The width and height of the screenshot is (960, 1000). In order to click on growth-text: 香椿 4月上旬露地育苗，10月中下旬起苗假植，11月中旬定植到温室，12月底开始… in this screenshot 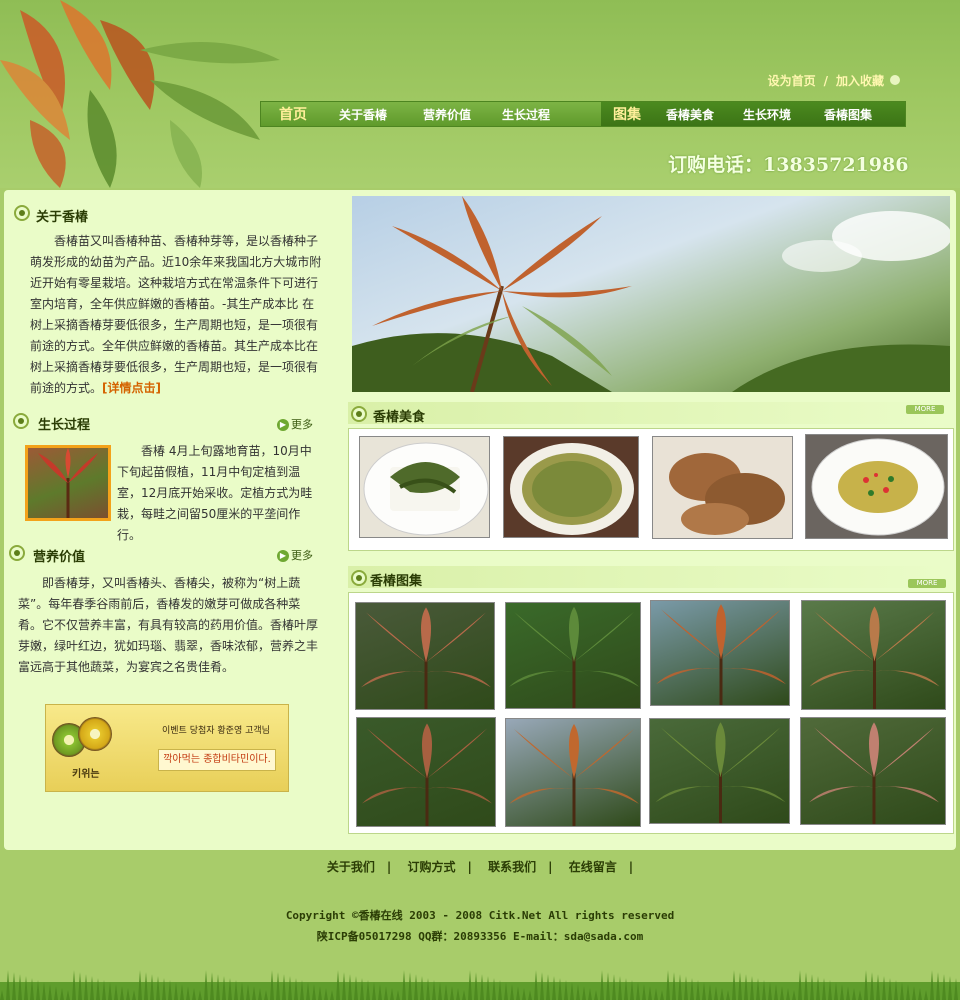, I will do `click(215, 493)`.